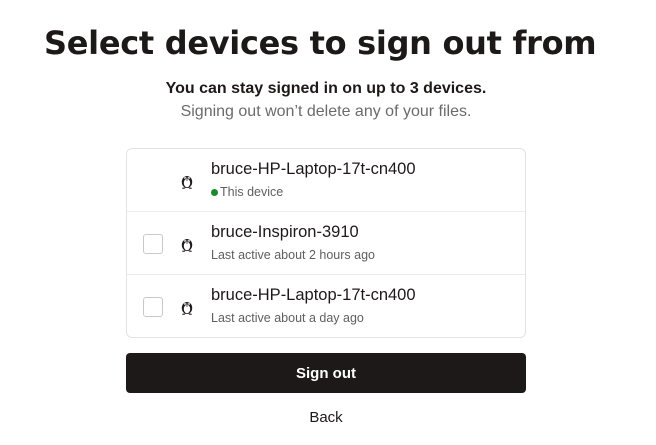  I want to click on online-status-dot-icon, so click(214, 192).